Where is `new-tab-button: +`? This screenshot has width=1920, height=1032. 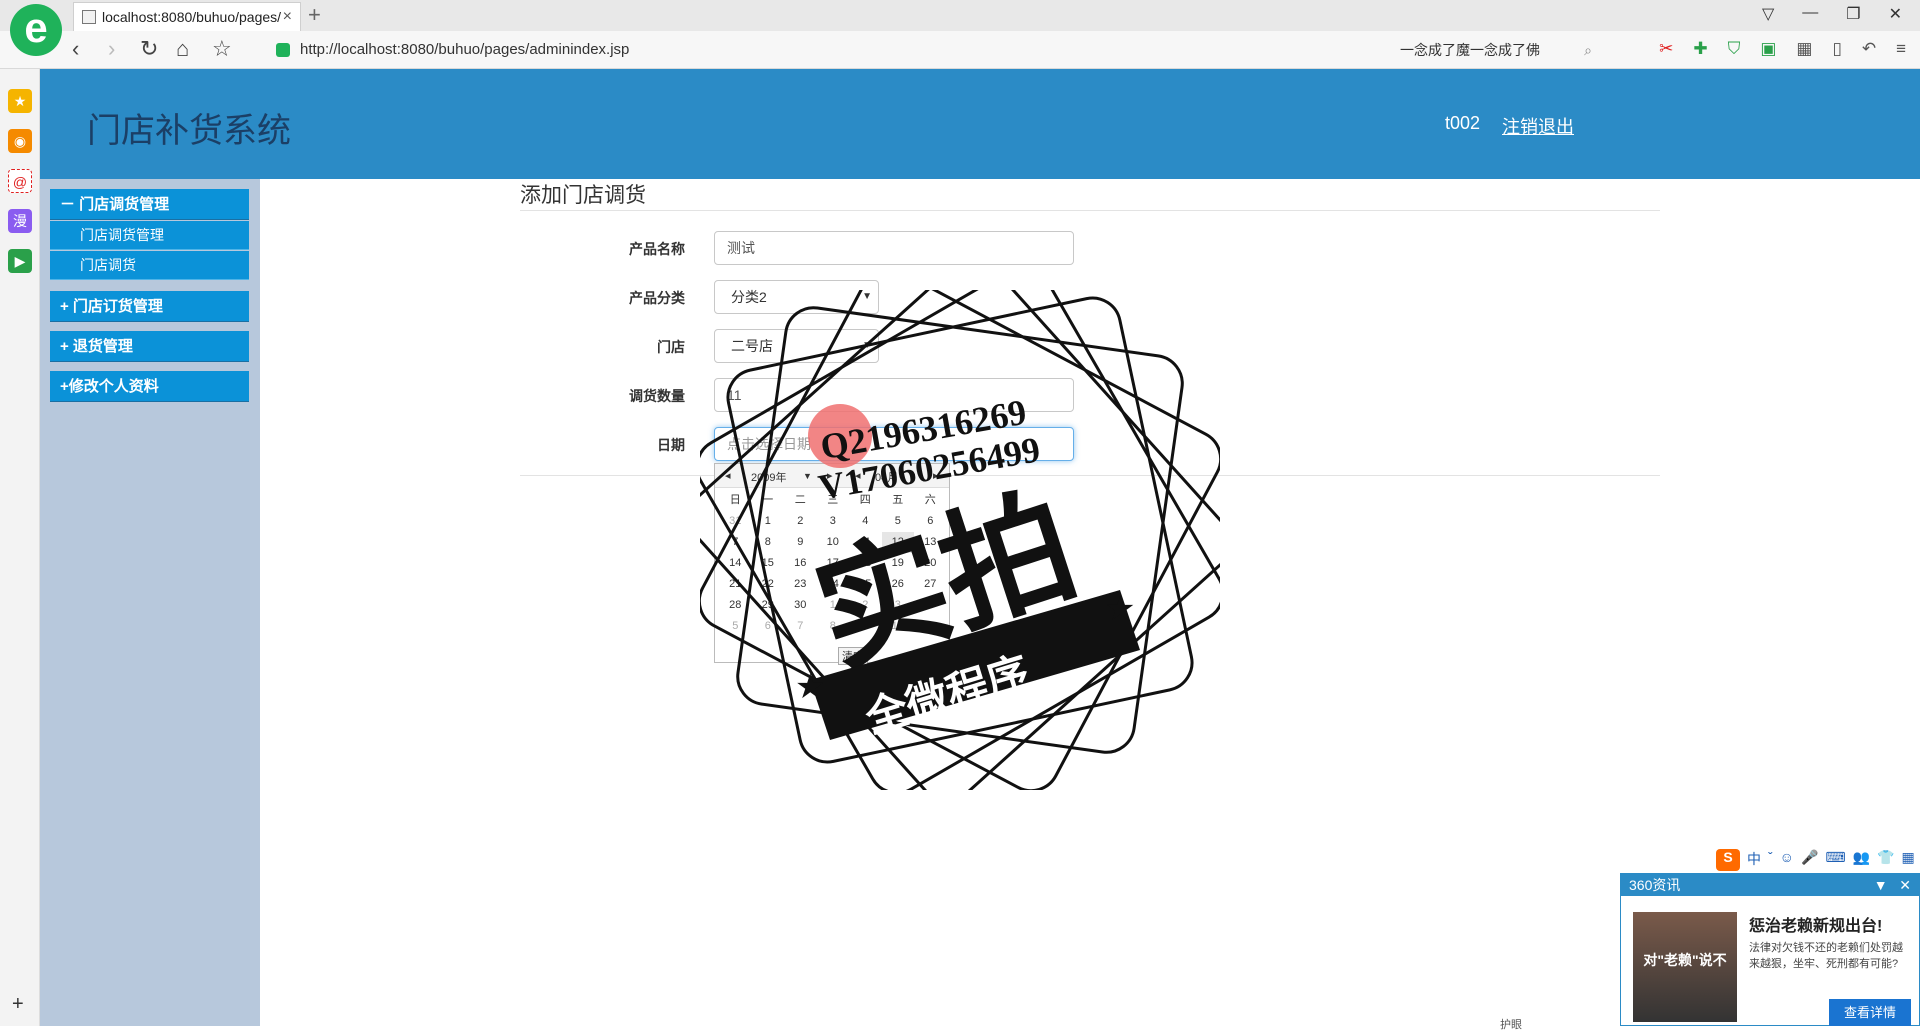
new-tab-button: + is located at coordinates (314, 15).